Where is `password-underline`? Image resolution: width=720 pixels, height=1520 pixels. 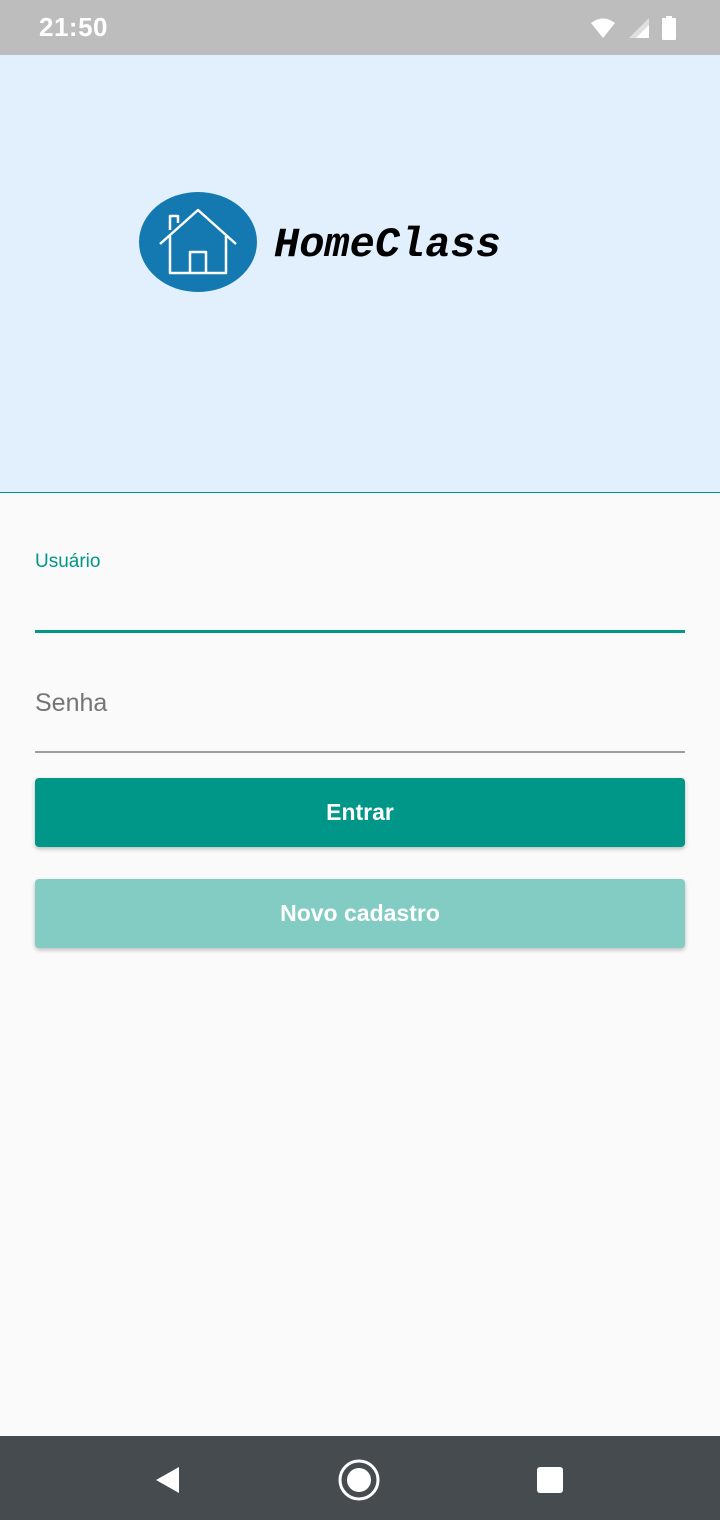 password-underline is located at coordinates (360, 752).